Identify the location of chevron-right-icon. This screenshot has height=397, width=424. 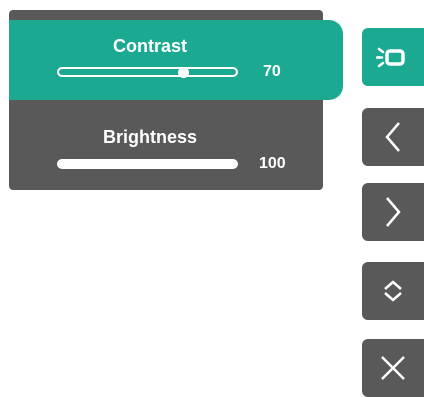
(393, 212).